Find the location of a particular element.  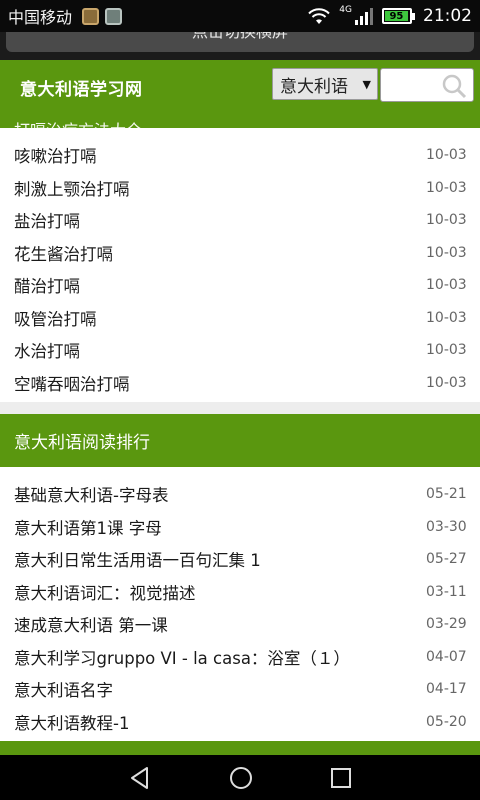

app-notification-icon is located at coordinates (91, 16).